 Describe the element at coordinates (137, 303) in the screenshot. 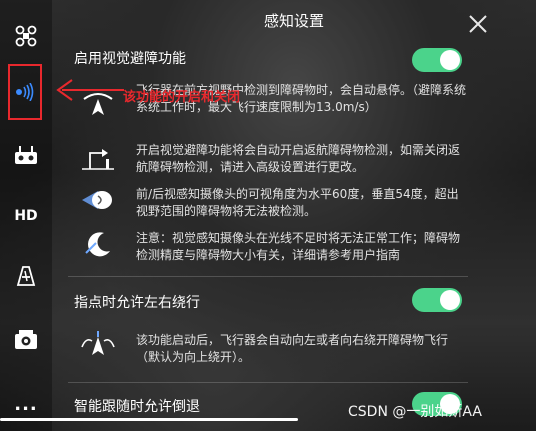

I see `setting-title-bypass: 指点时允许左右绕行` at that location.